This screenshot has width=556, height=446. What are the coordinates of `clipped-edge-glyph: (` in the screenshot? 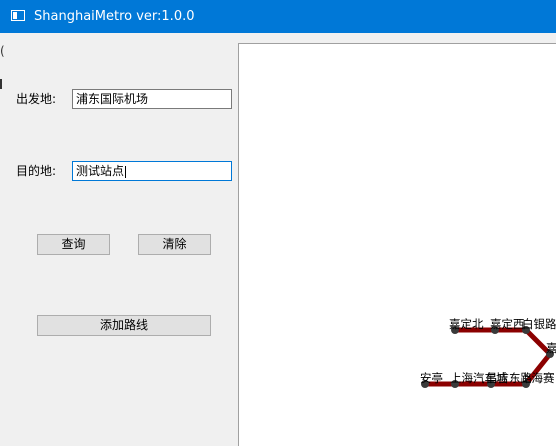 It's located at (2, 51).